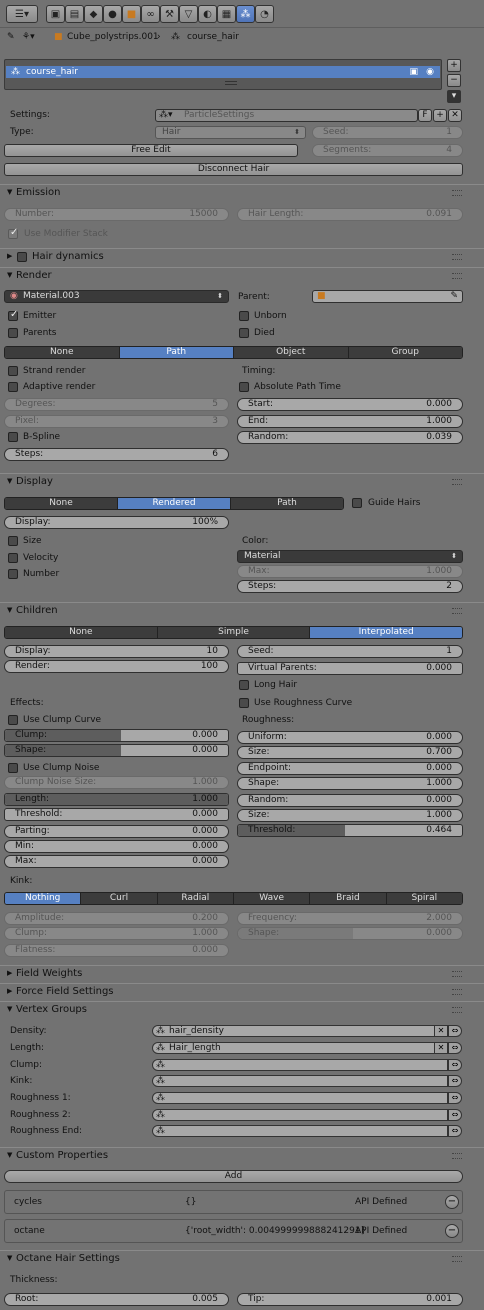 The width and height of the screenshot is (484, 1310). I want to click on emitter-checkbox, so click(13, 315).